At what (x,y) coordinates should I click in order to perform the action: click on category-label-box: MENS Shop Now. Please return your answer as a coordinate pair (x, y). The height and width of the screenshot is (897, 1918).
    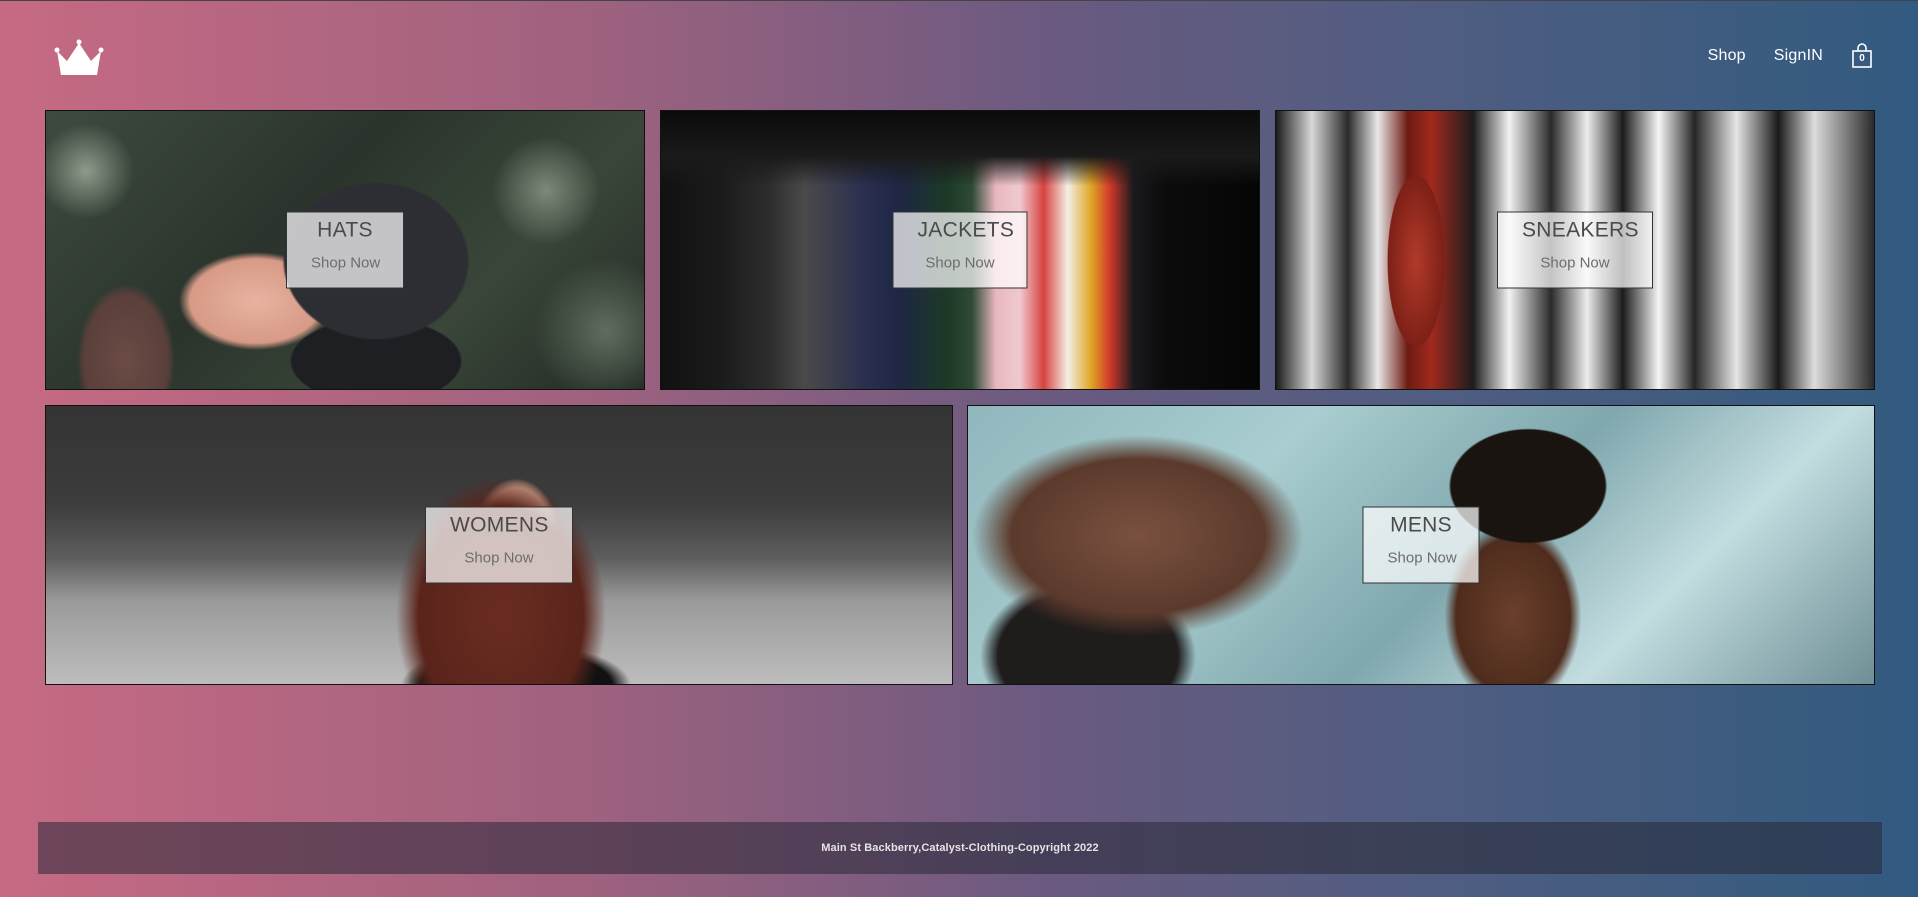
    Looking at the image, I should click on (1421, 545).